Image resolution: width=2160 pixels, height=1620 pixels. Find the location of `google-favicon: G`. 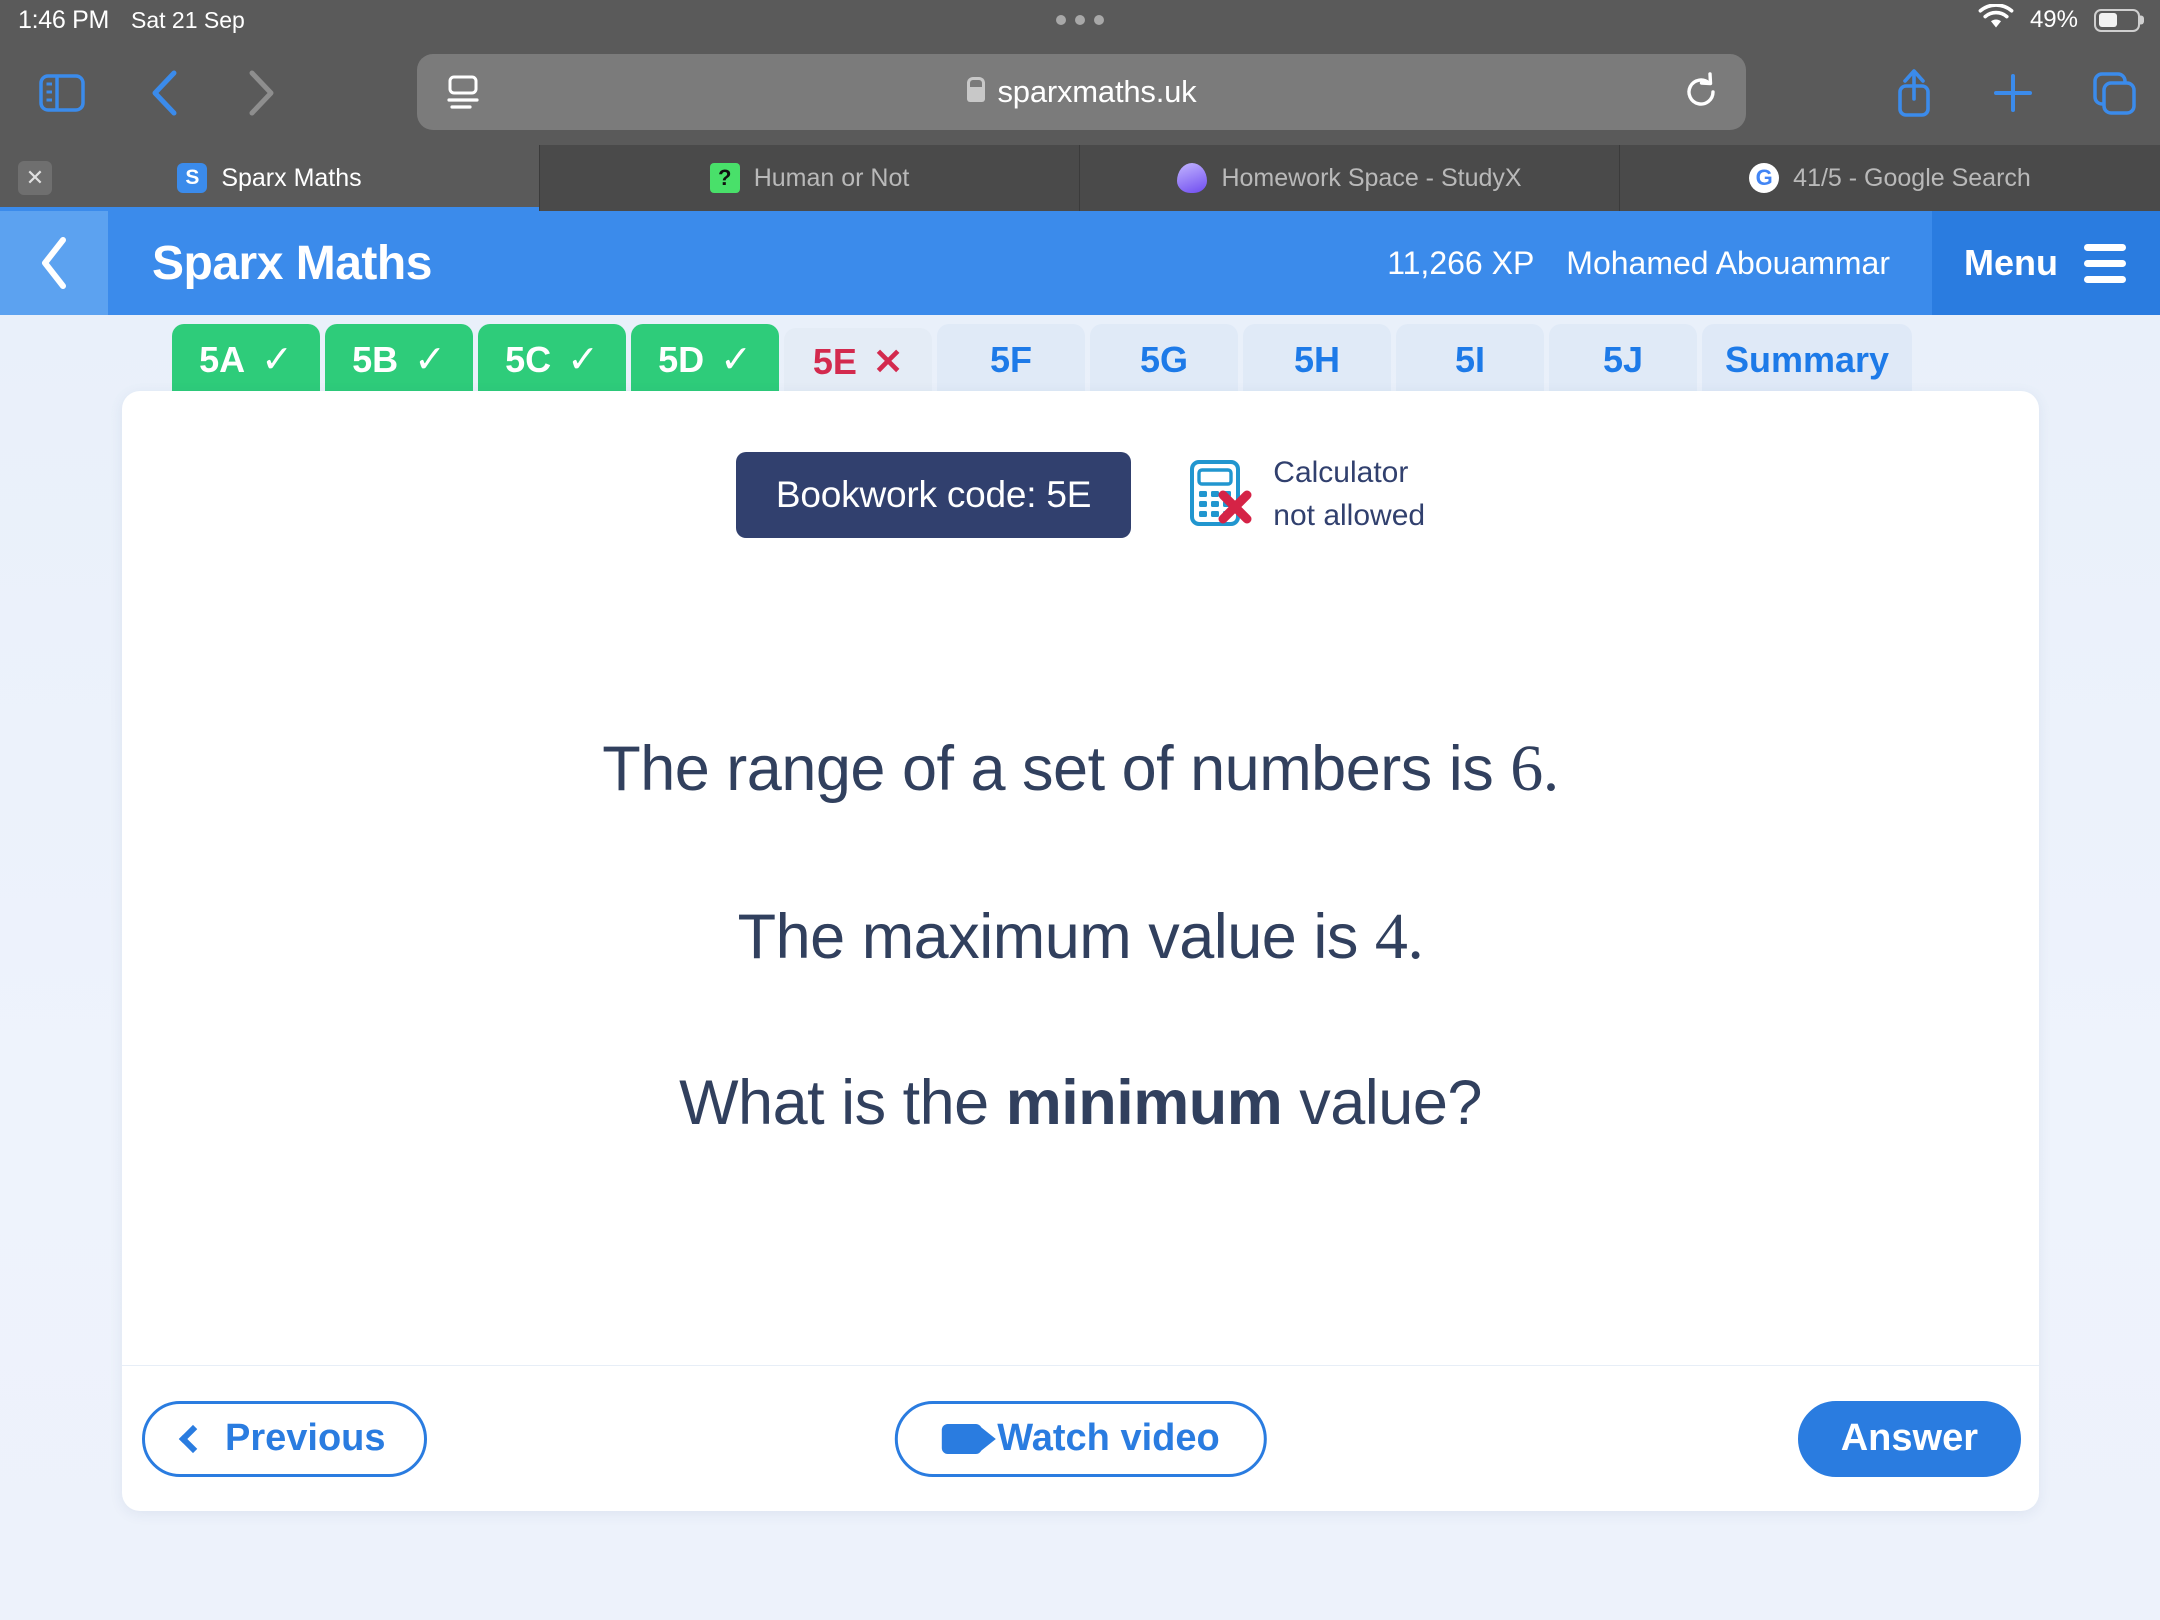

google-favicon: G is located at coordinates (1764, 178).